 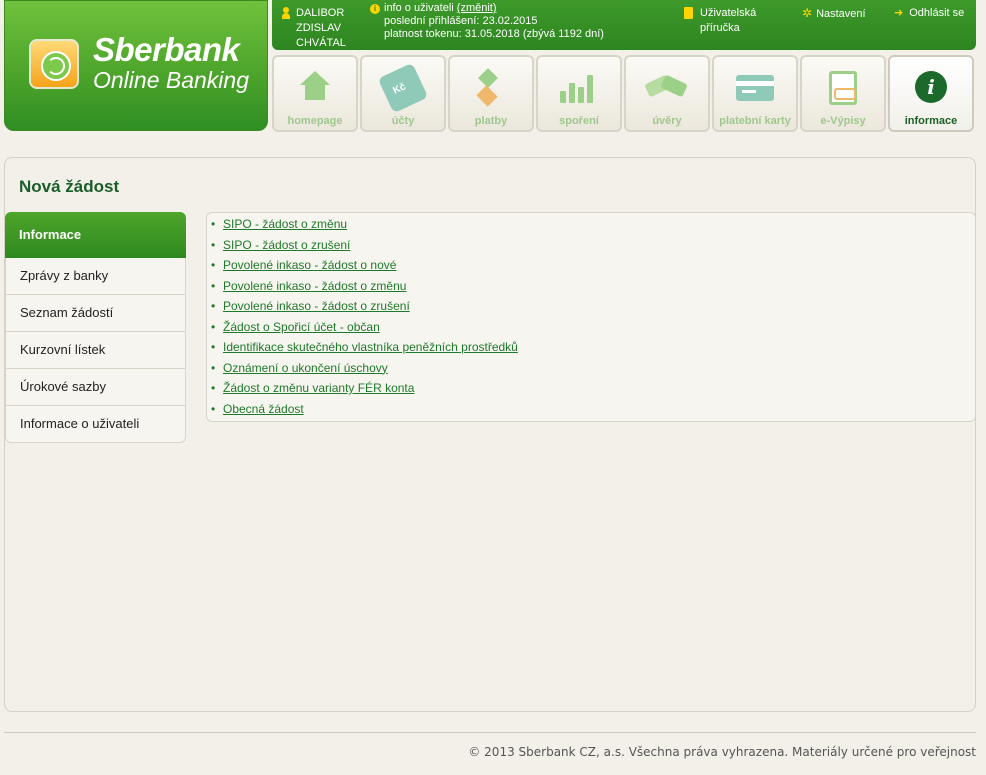 I want to click on user-icon, so click(x=286, y=13).